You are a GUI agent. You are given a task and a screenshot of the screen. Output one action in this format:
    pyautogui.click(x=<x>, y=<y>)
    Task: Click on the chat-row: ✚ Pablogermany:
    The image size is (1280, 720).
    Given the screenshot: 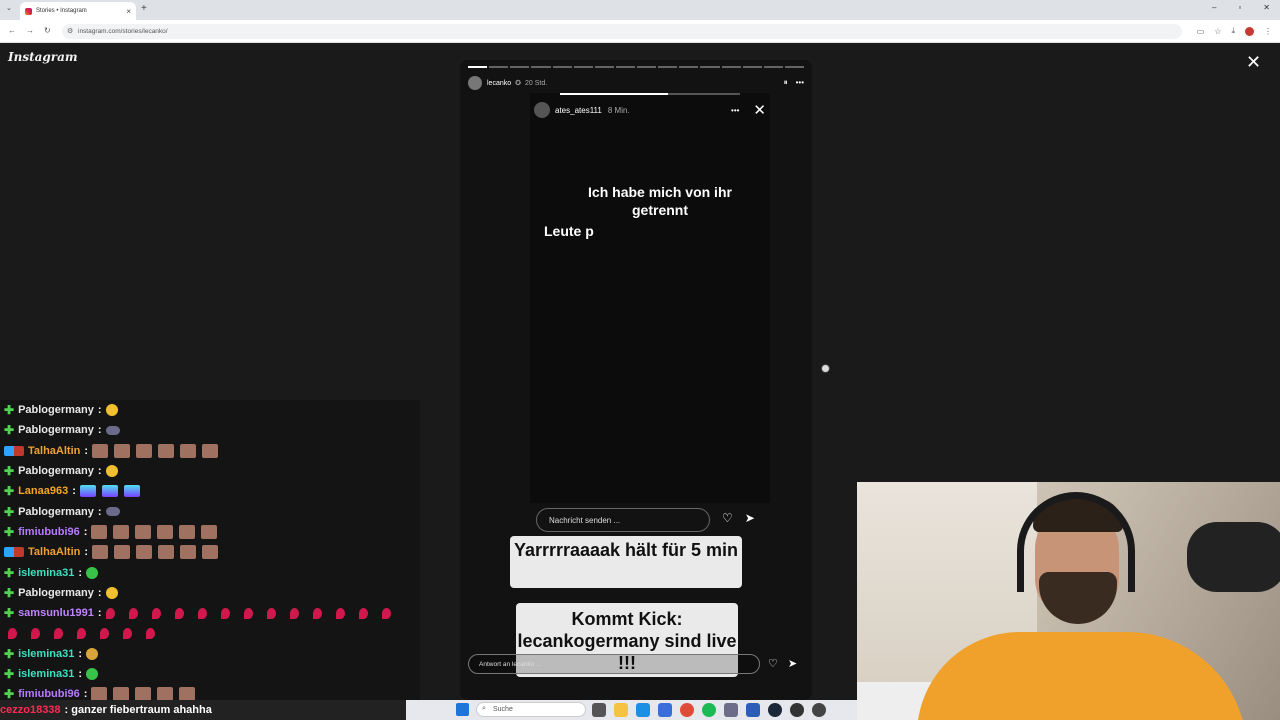 What is the action you would take?
    pyautogui.click(x=210, y=593)
    